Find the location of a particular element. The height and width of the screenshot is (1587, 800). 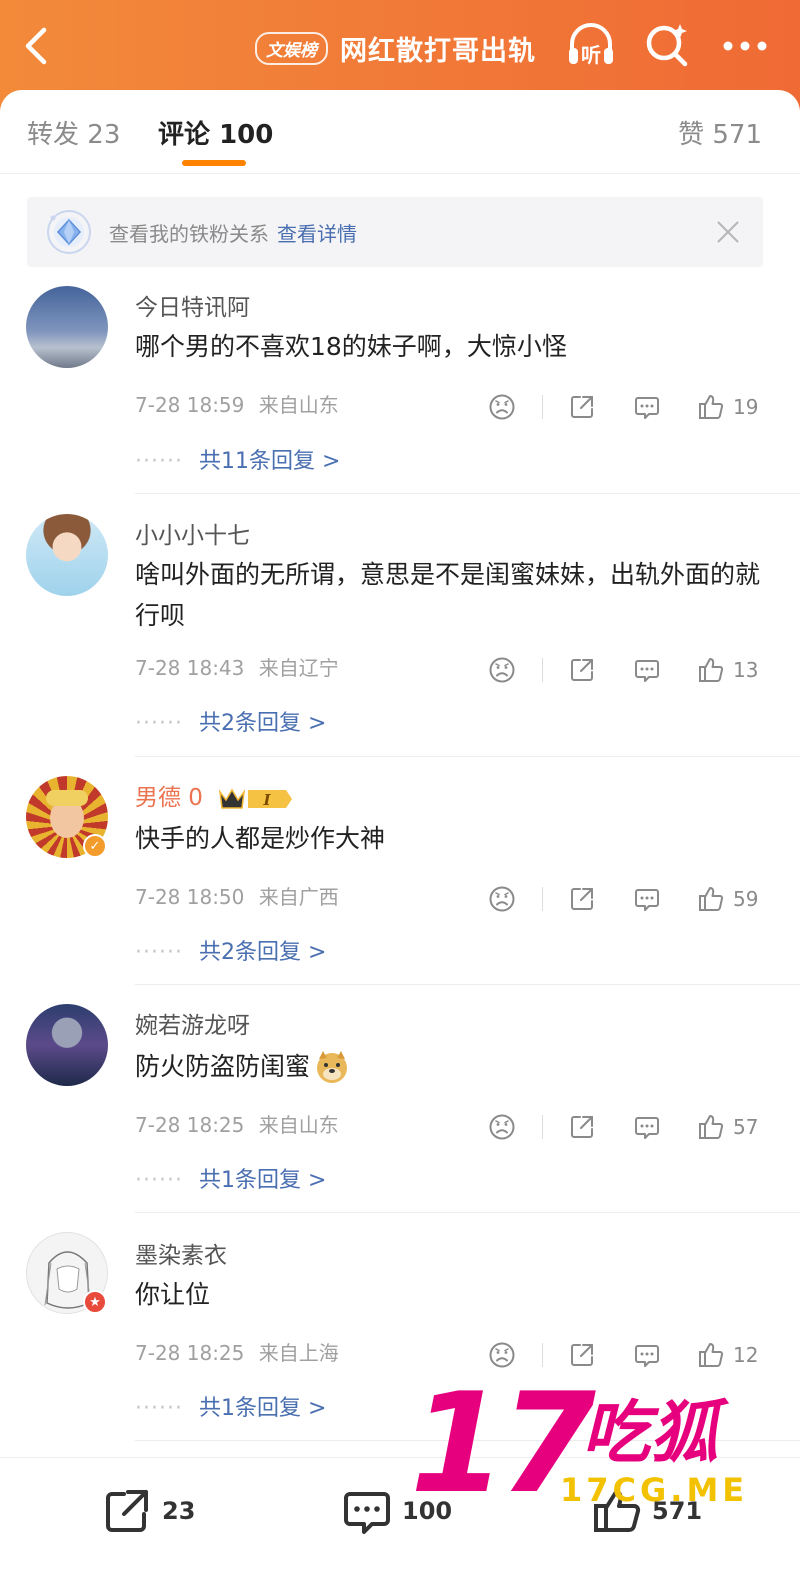

comment-username: 今日特讯阿 is located at coordinates (192, 305).